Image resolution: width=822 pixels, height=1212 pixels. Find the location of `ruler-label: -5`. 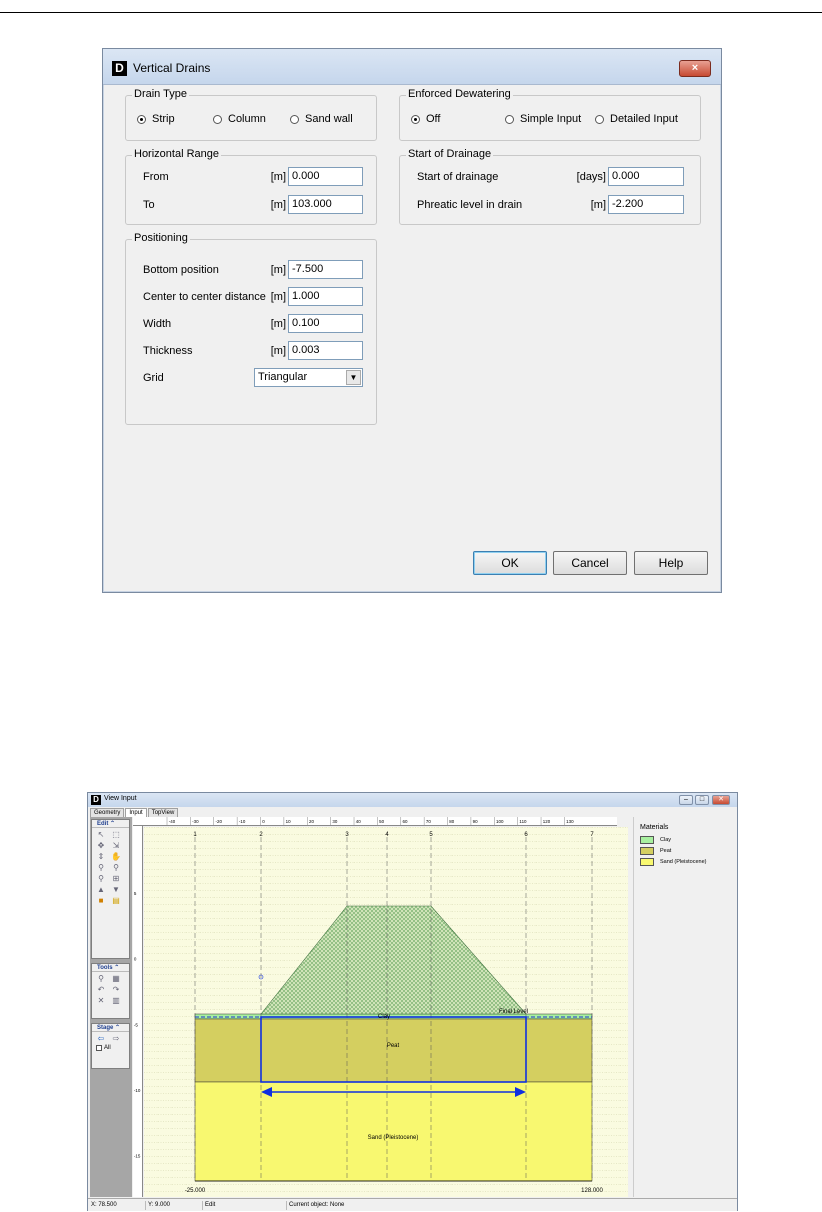

ruler-label: -5 is located at coordinates (136, 1024).